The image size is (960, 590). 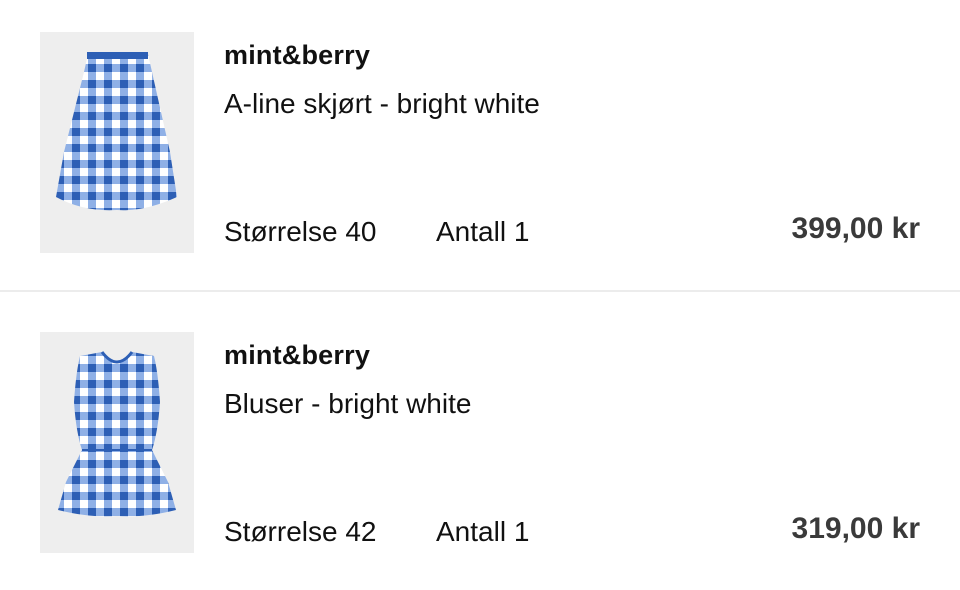 What do you see at coordinates (347, 404) in the screenshot?
I see `product-title: Bluser - bright white` at bounding box center [347, 404].